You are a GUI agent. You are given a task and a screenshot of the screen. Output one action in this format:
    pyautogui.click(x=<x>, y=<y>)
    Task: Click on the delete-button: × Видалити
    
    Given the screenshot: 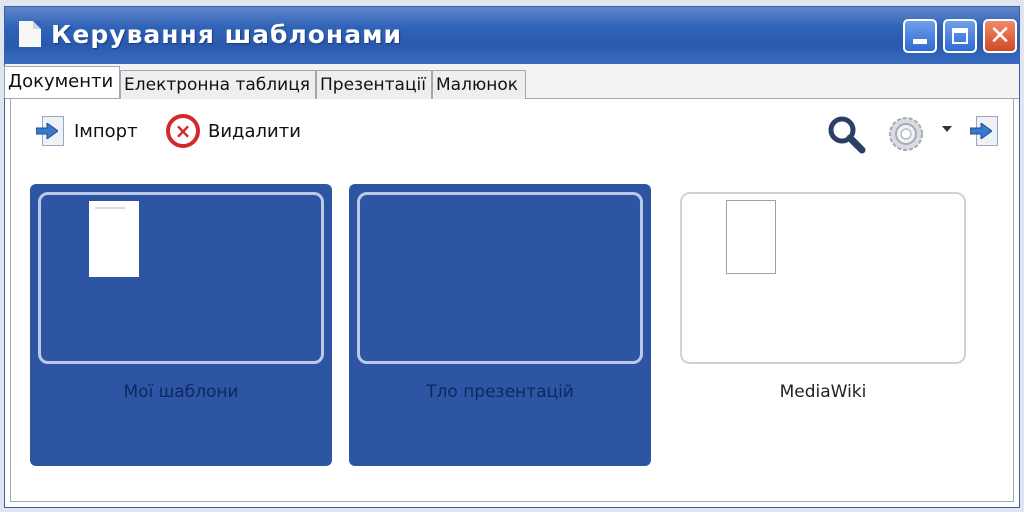 What is the action you would take?
    pyautogui.click(x=233, y=131)
    